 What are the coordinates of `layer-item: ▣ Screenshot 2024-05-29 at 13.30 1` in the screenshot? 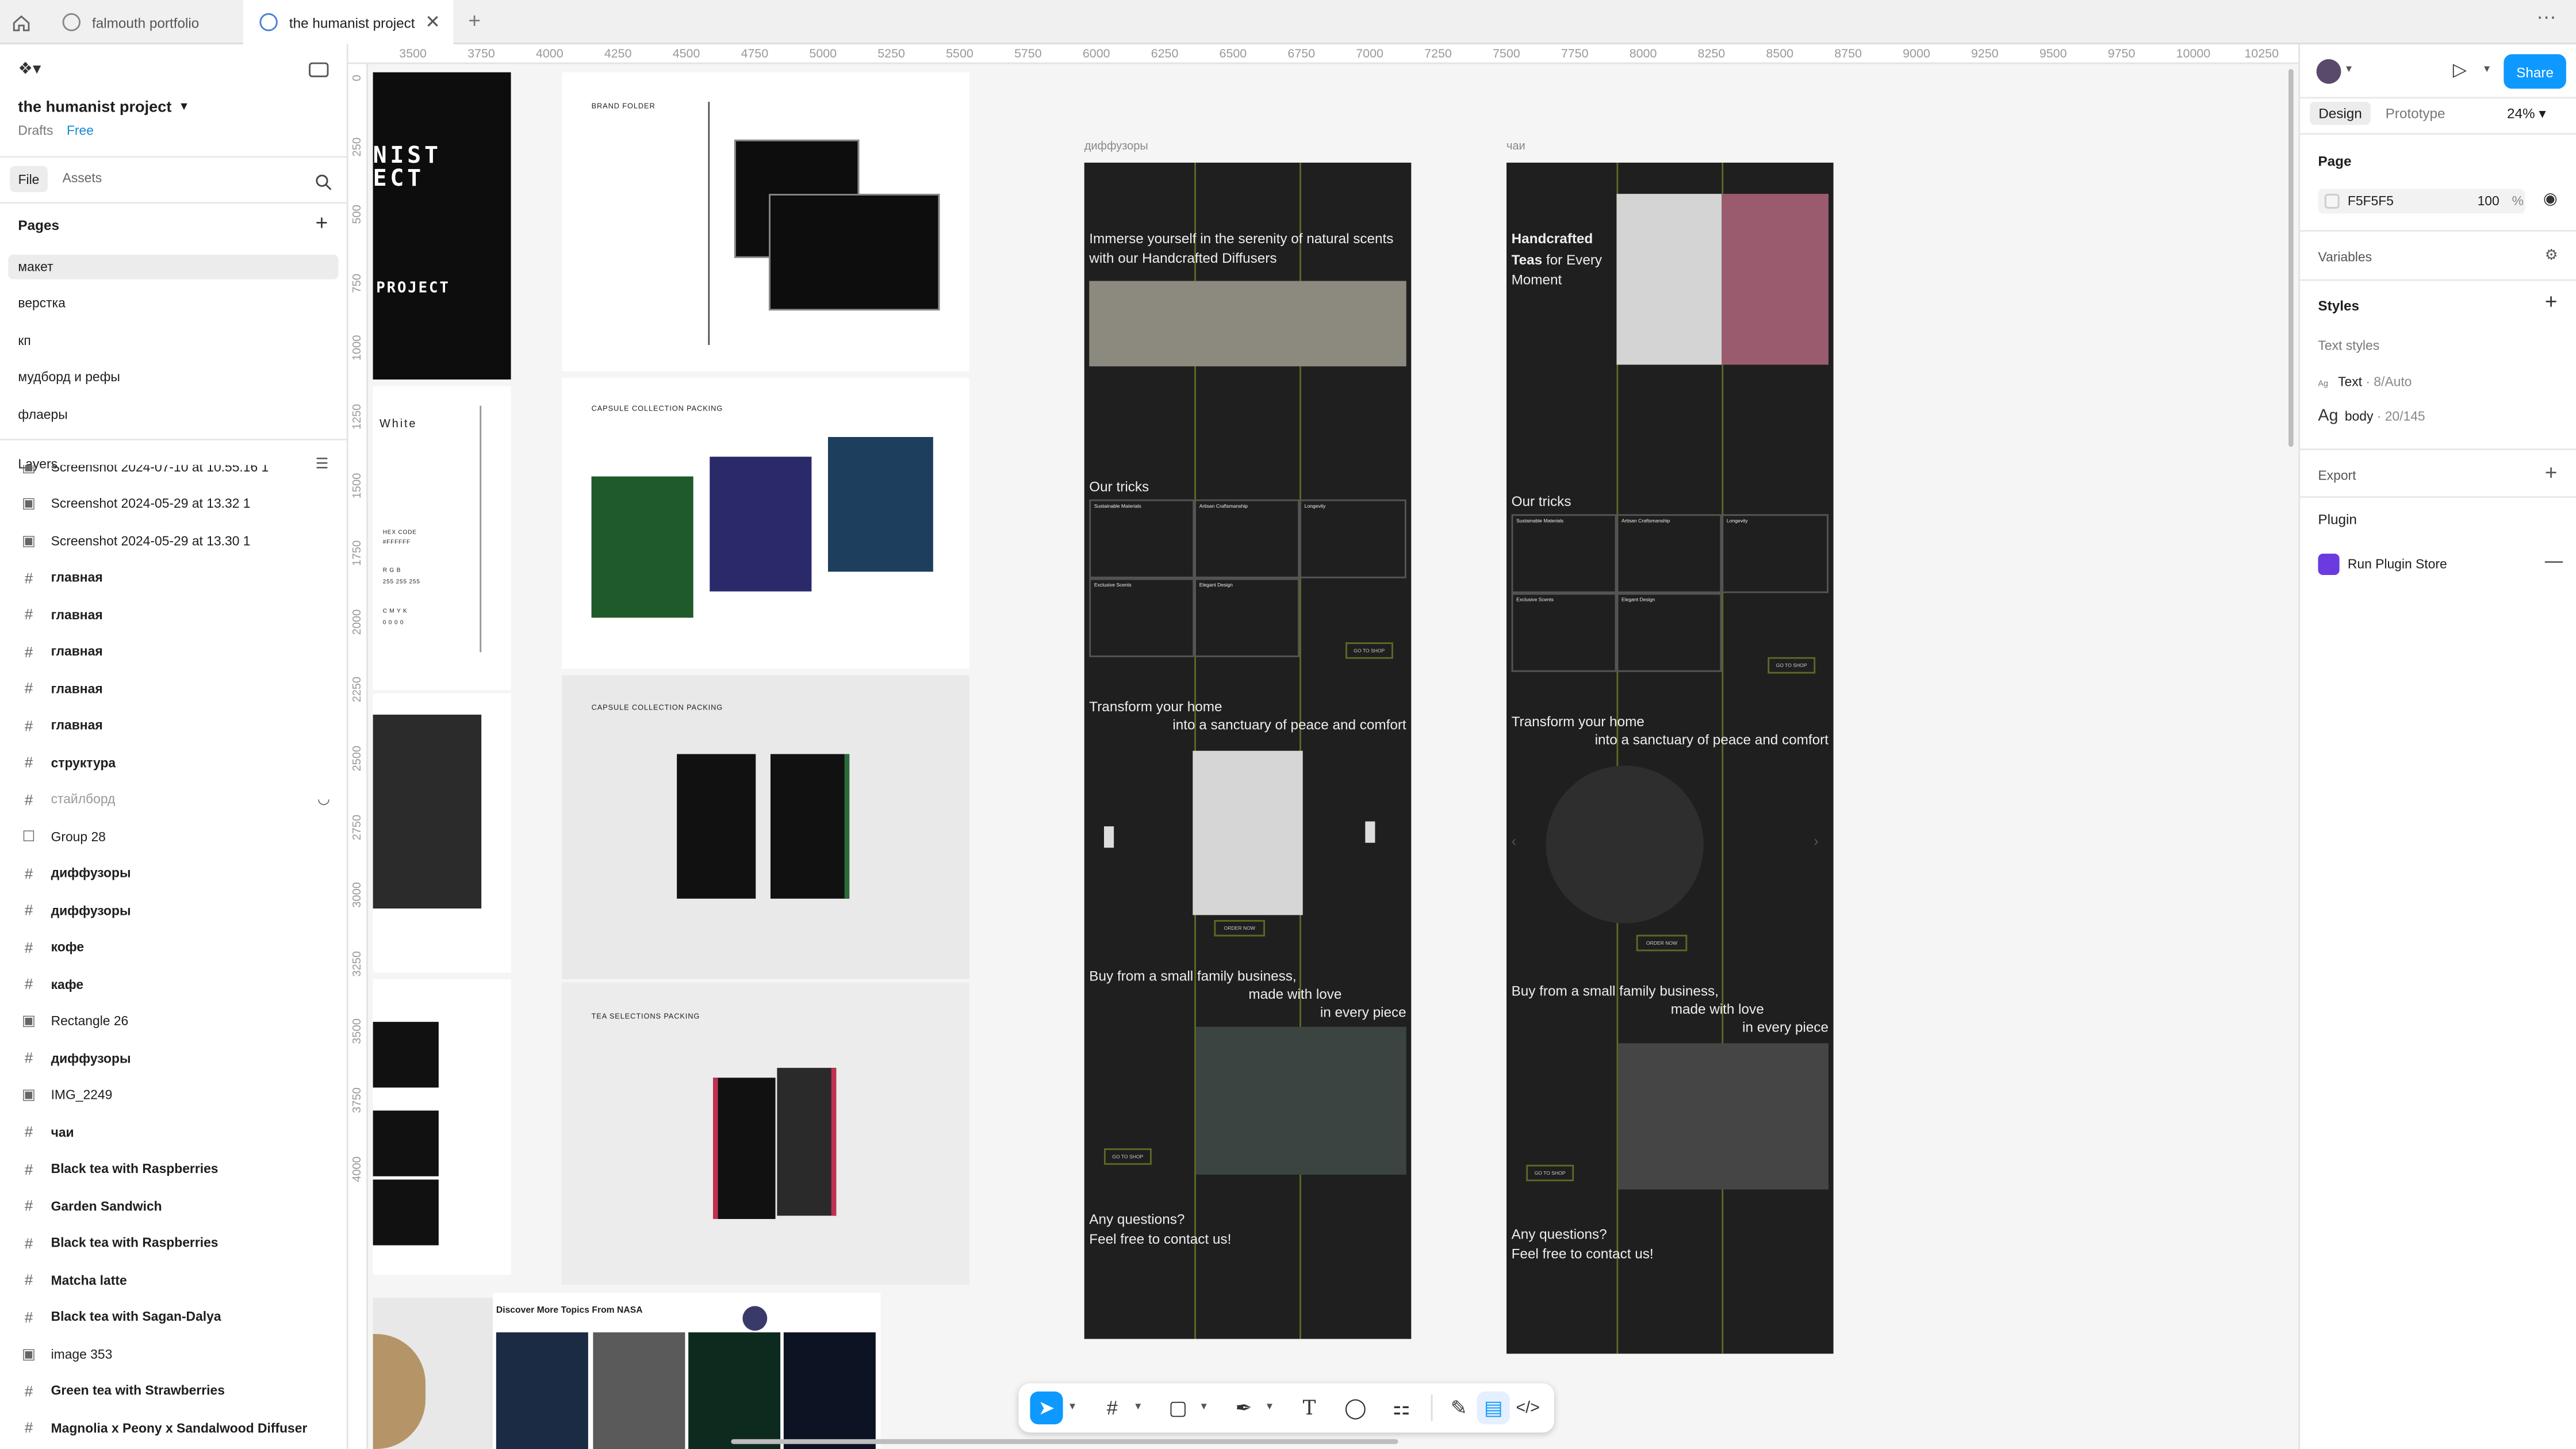 It's located at (173, 541).